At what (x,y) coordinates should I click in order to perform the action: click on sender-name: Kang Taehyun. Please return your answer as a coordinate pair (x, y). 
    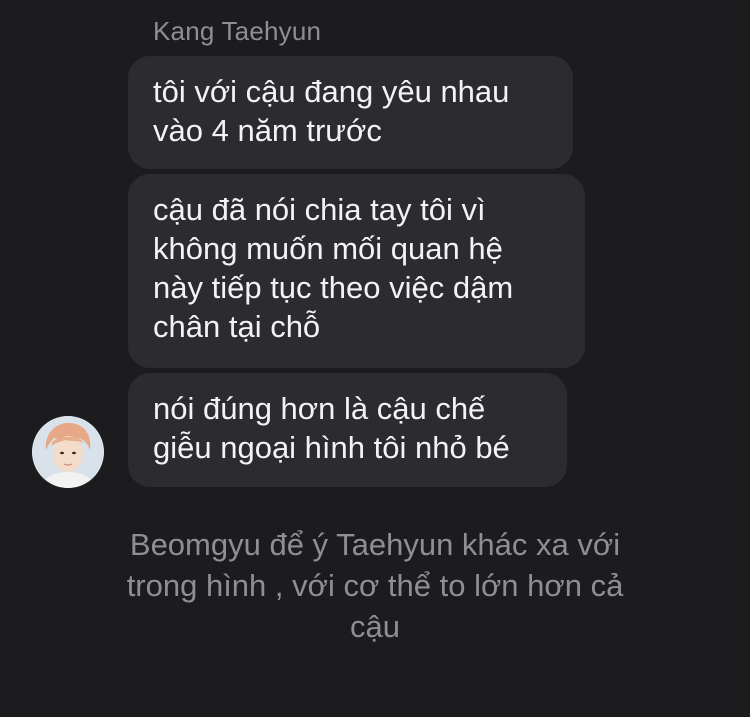
    Looking at the image, I should click on (237, 31).